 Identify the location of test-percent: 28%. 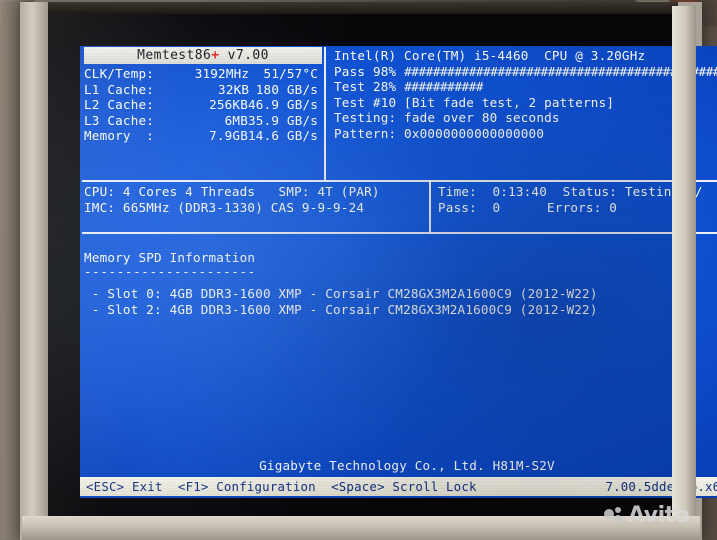
(384, 87).